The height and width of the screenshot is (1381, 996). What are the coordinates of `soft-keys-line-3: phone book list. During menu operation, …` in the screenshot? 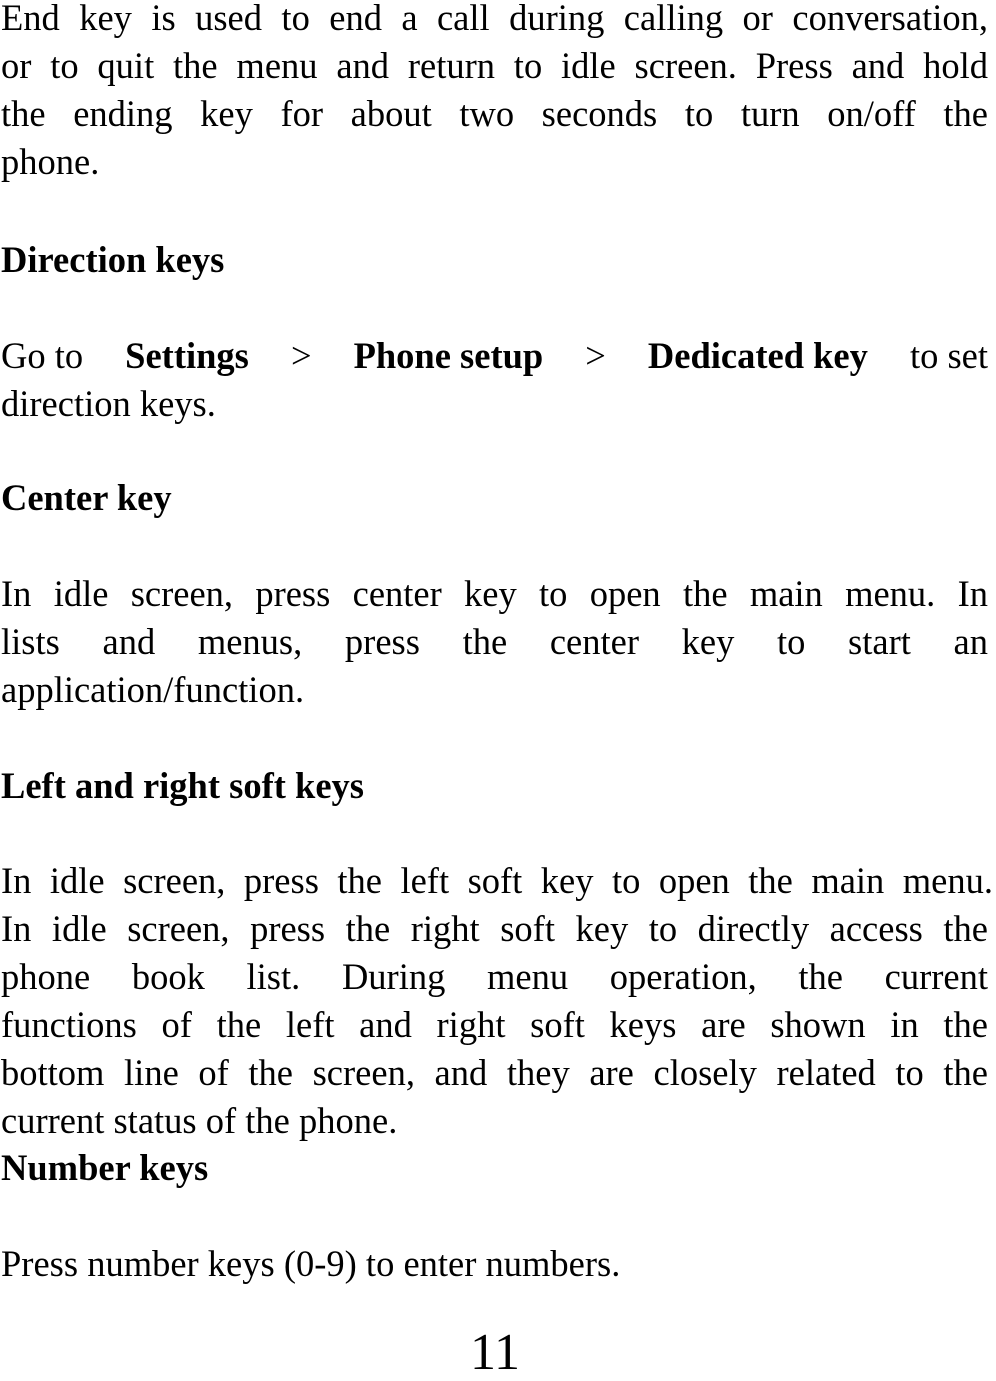 It's located at (494, 976).